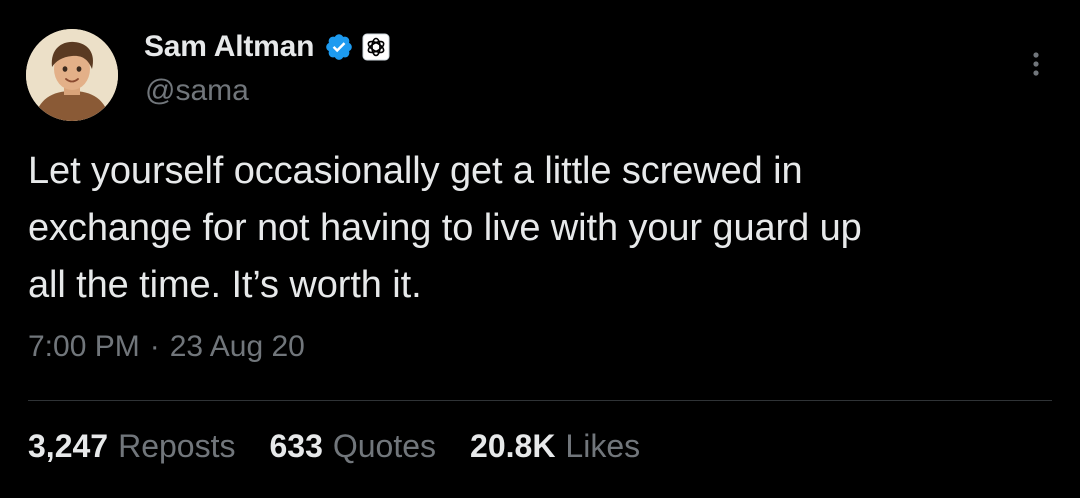 This screenshot has width=1080, height=498. Describe the element at coordinates (603, 446) in the screenshot. I see `likes-label: Likes` at that location.